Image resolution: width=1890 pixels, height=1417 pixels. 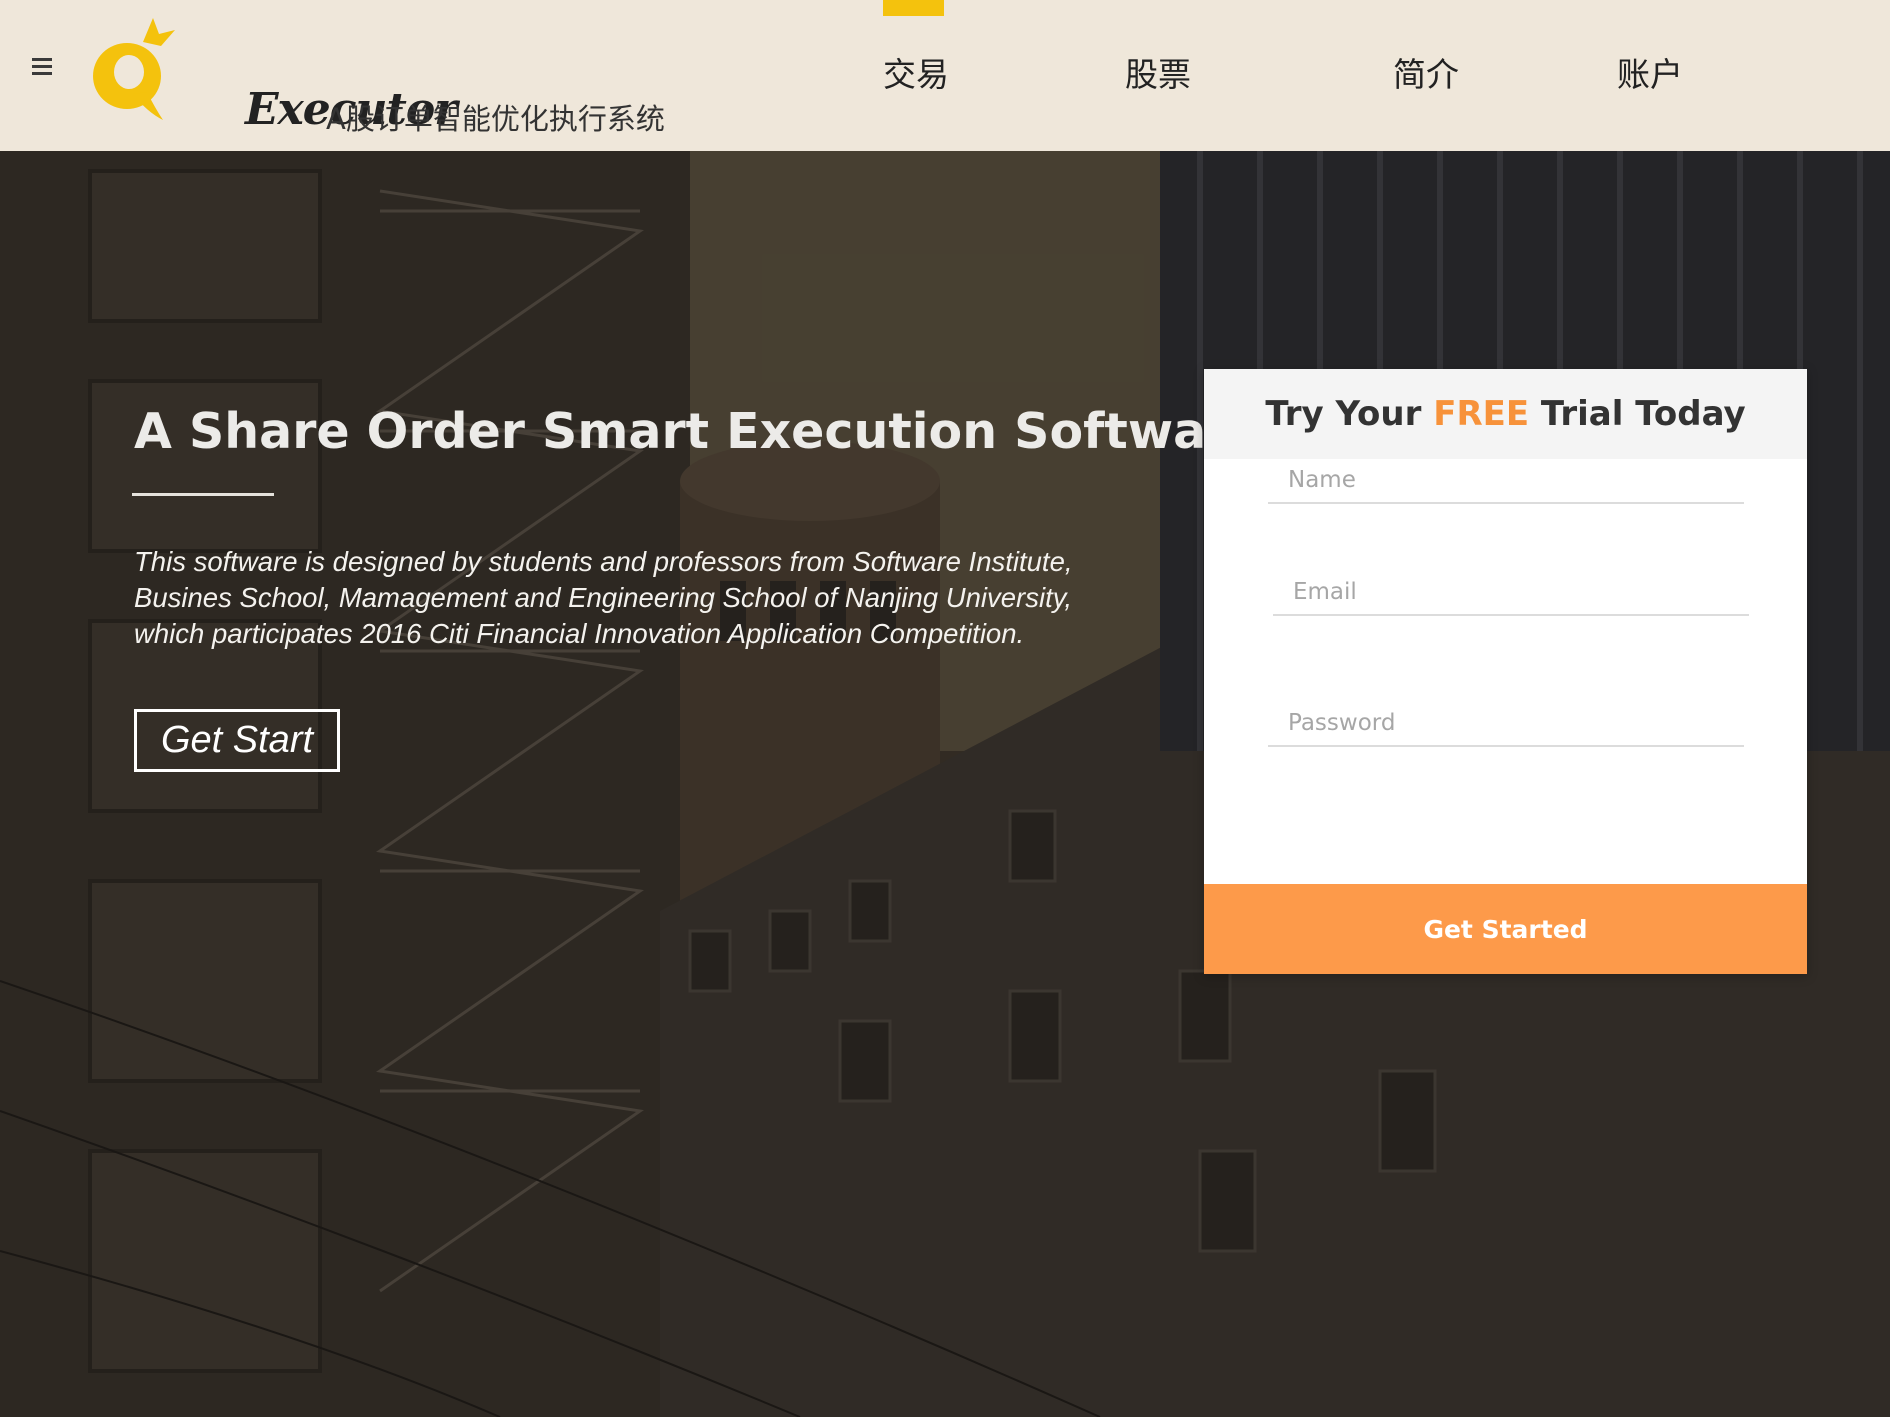 I want to click on site-tagline: A股订单智能优化执行系统, so click(x=495, y=119).